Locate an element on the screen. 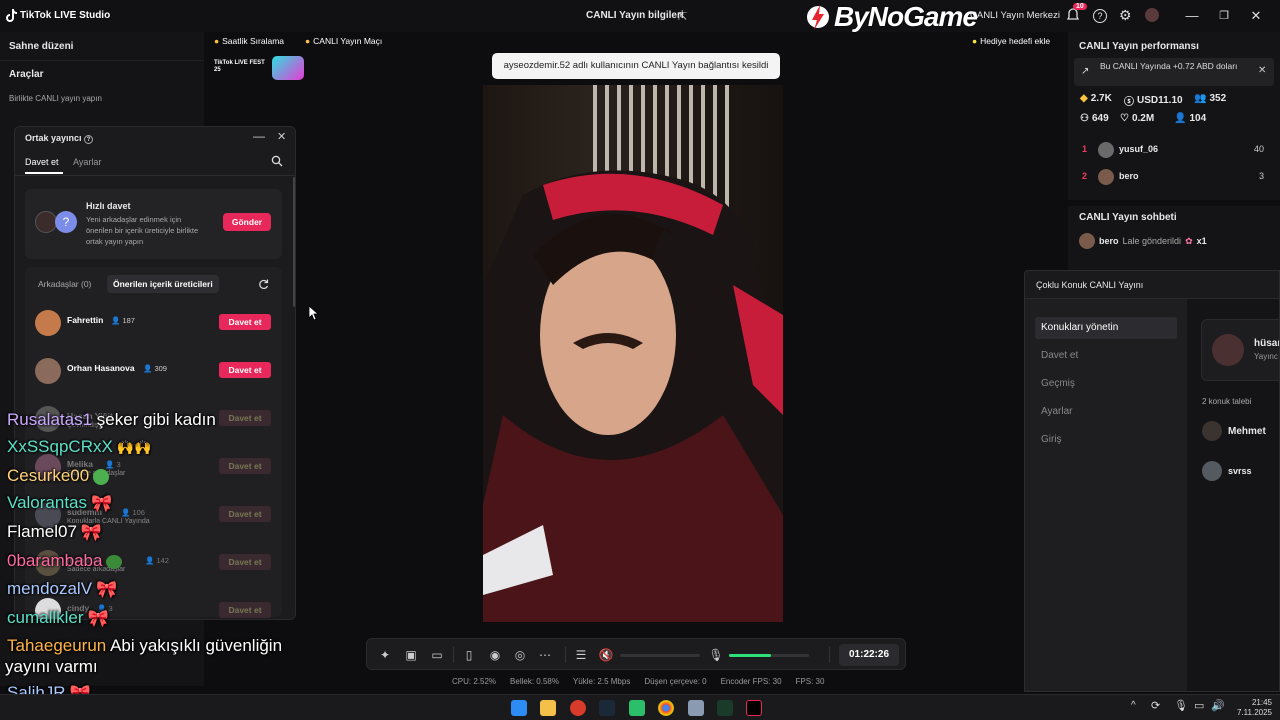  tab-settings: Ayarlar is located at coordinates (87, 162).